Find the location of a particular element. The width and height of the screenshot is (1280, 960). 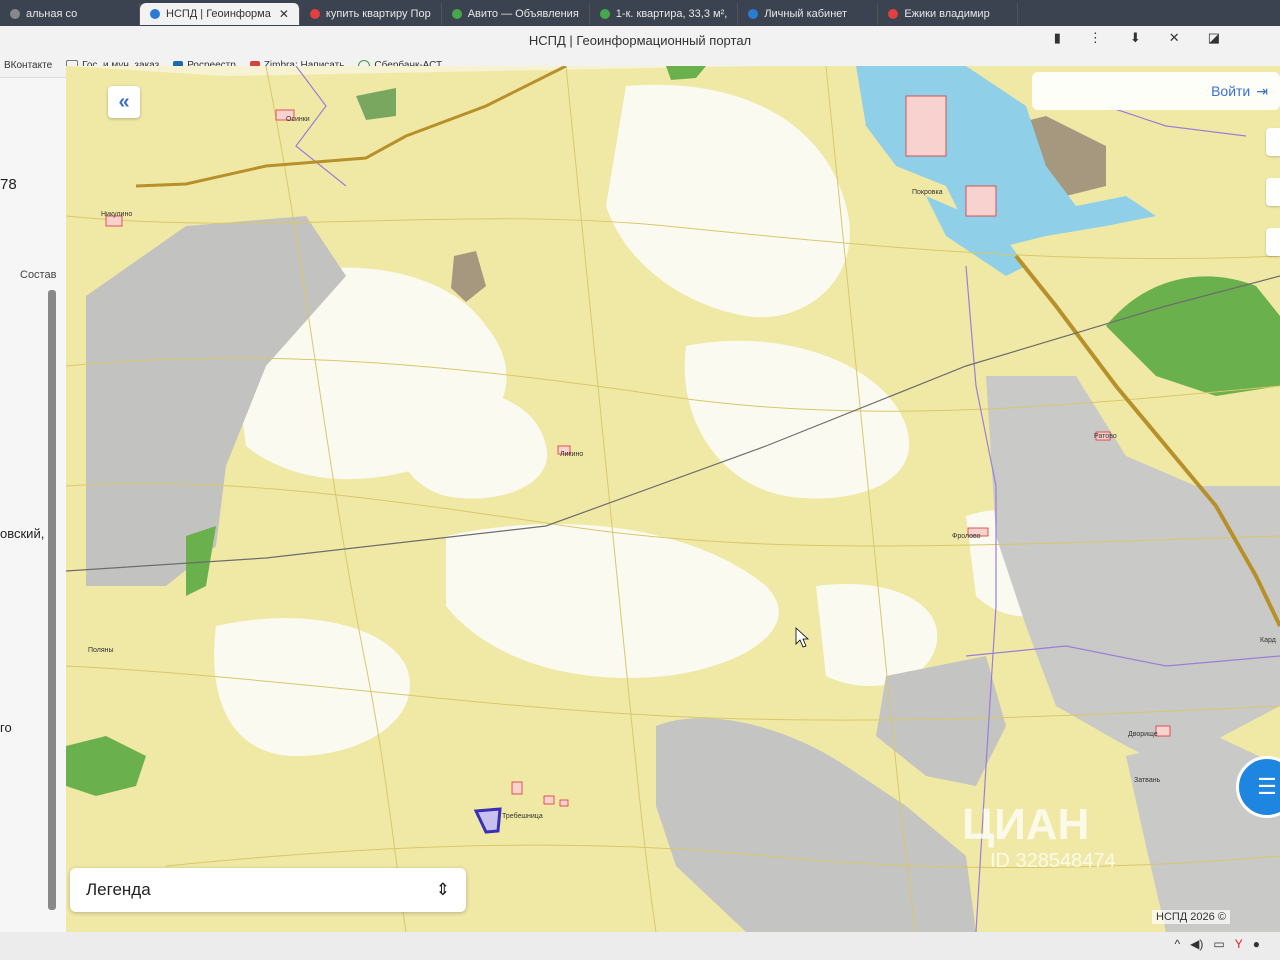

chat-icon: ☰ is located at coordinates (1267, 786).